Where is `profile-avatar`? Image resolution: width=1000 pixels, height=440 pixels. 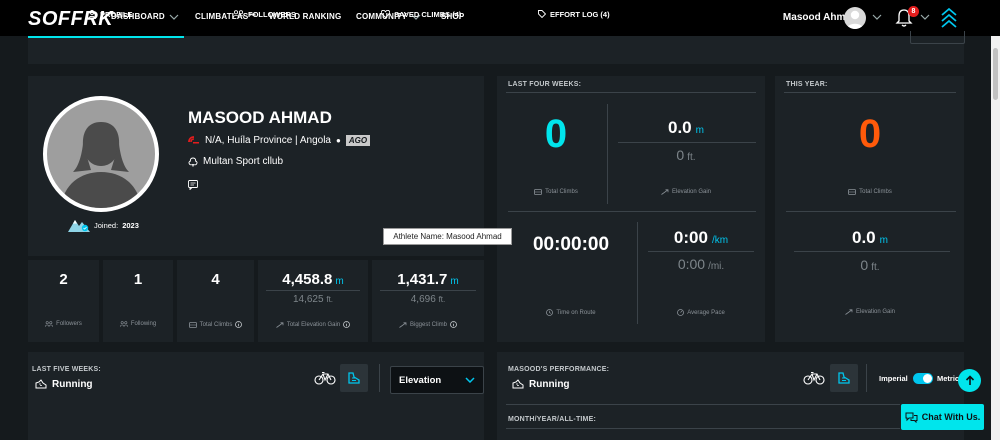 profile-avatar is located at coordinates (101, 154).